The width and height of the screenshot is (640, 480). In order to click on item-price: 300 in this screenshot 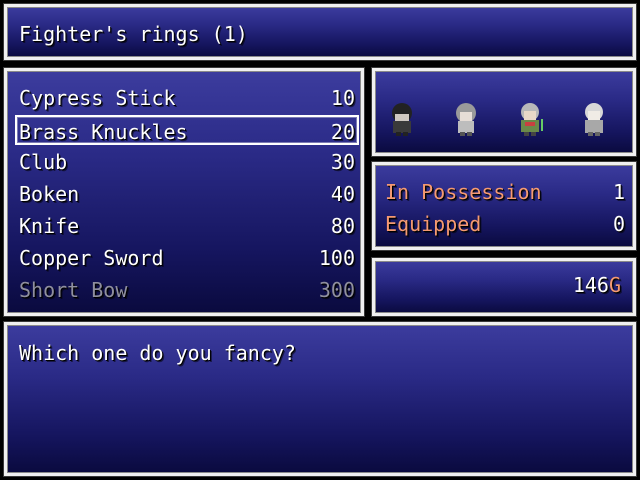, I will do `click(336, 290)`.